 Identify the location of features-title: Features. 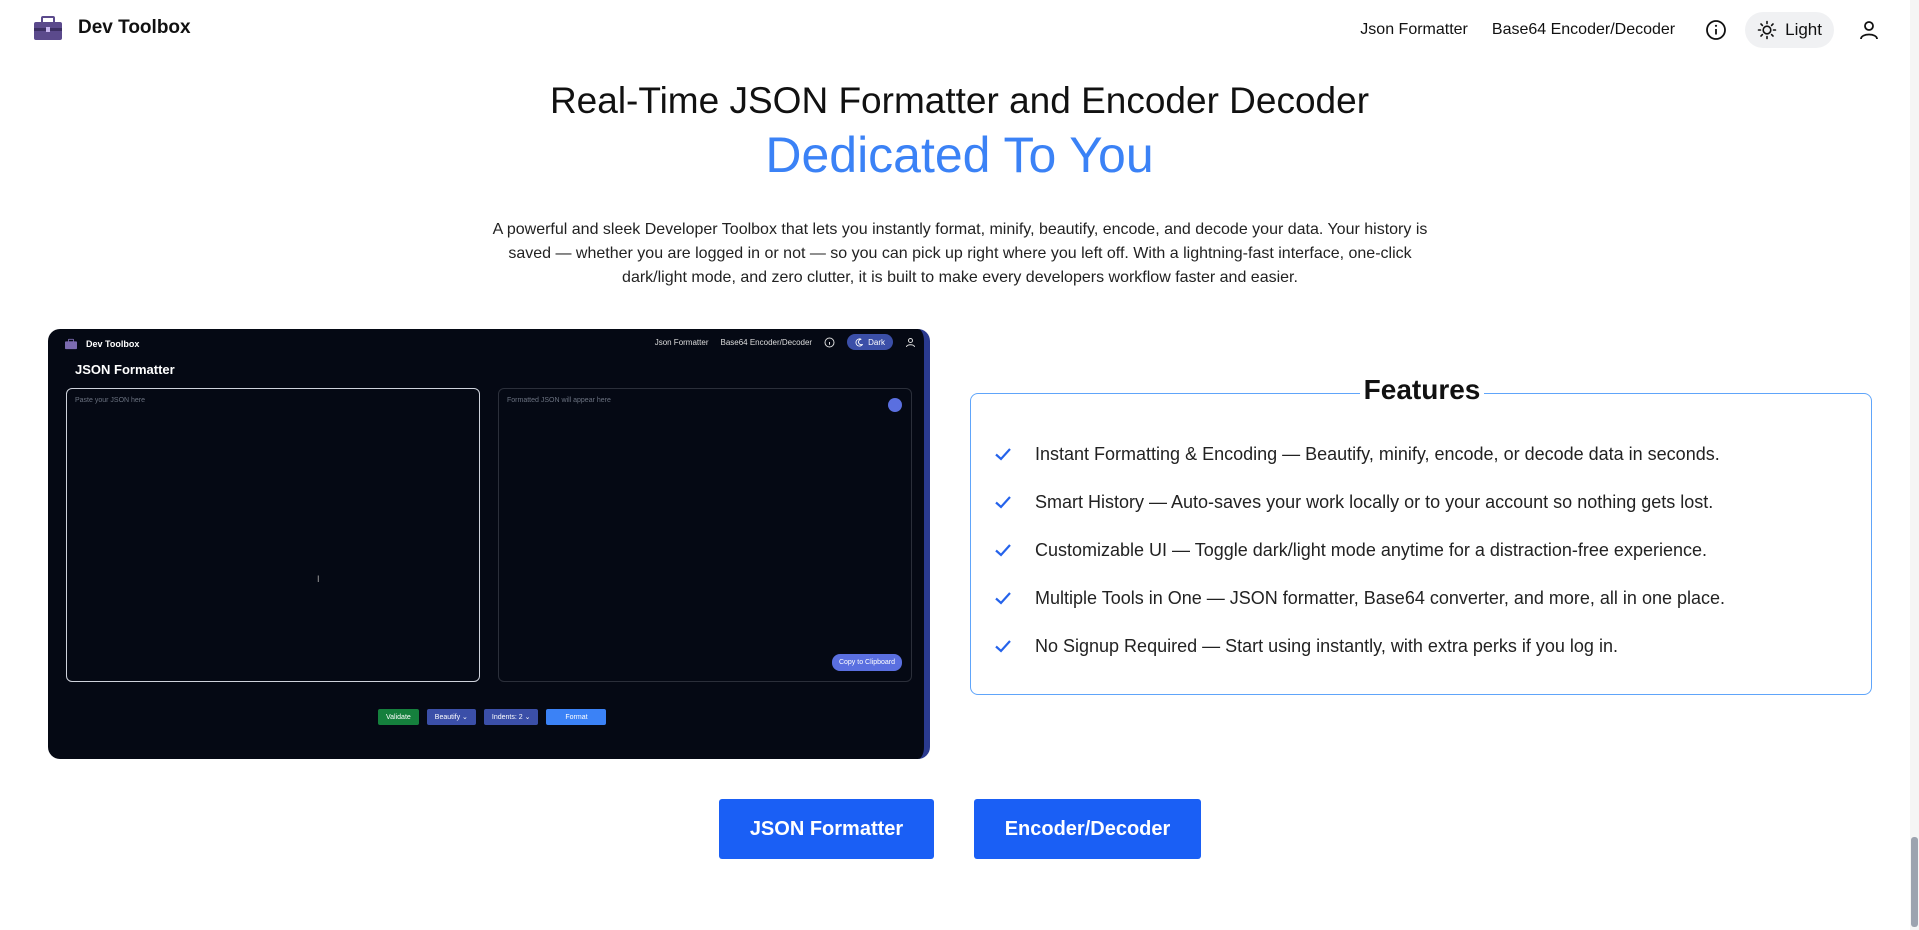
(1422, 389).